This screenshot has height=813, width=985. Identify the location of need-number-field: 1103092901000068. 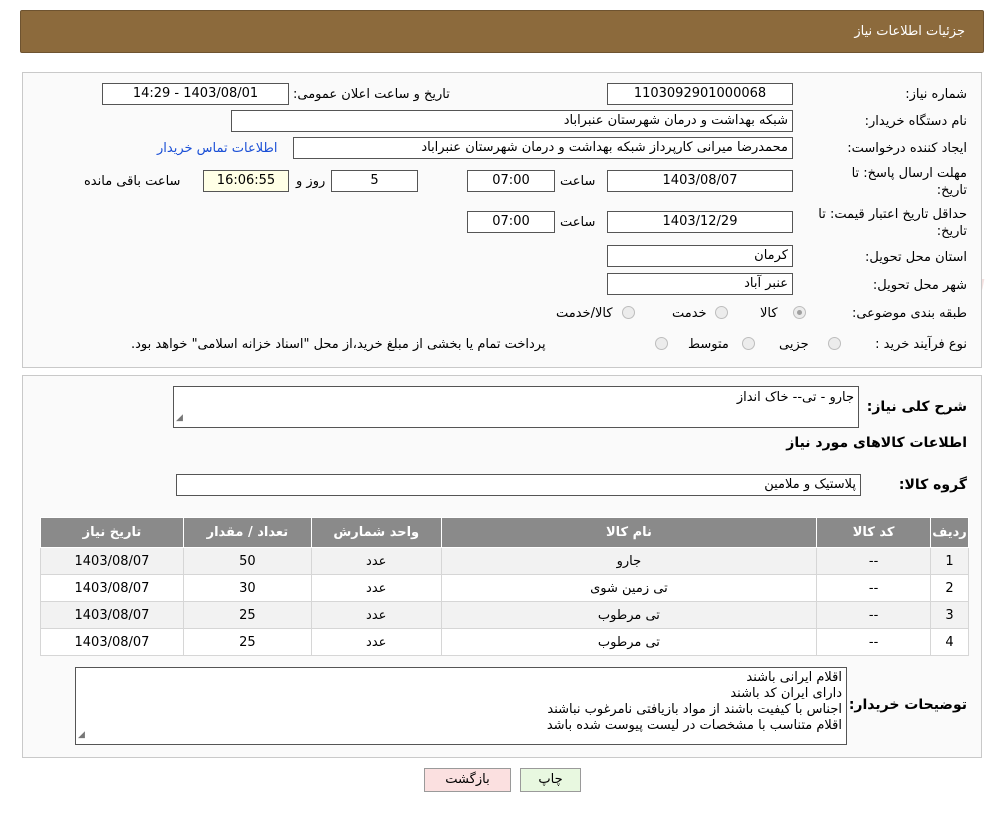
(700, 94).